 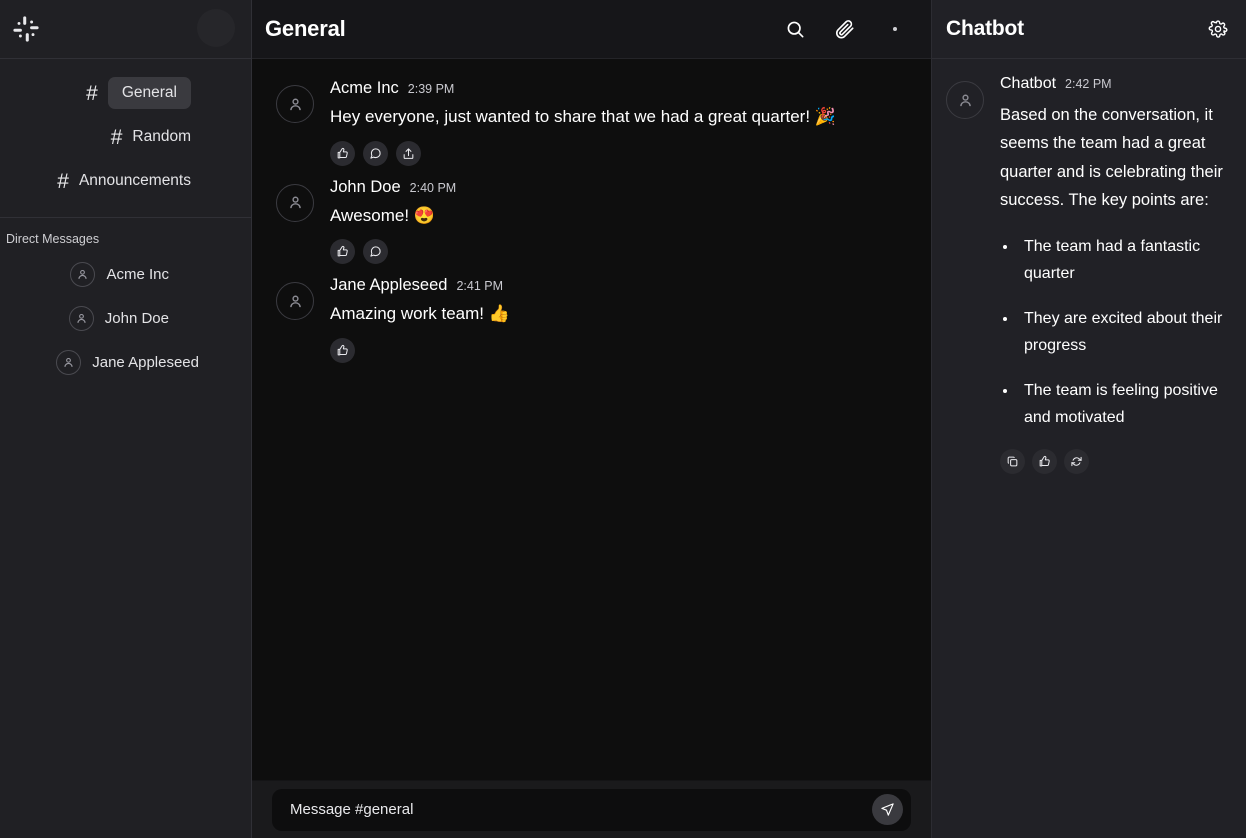 What do you see at coordinates (479, 286) in the screenshot?
I see `message-timestamp: 2:41 PM` at bounding box center [479, 286].